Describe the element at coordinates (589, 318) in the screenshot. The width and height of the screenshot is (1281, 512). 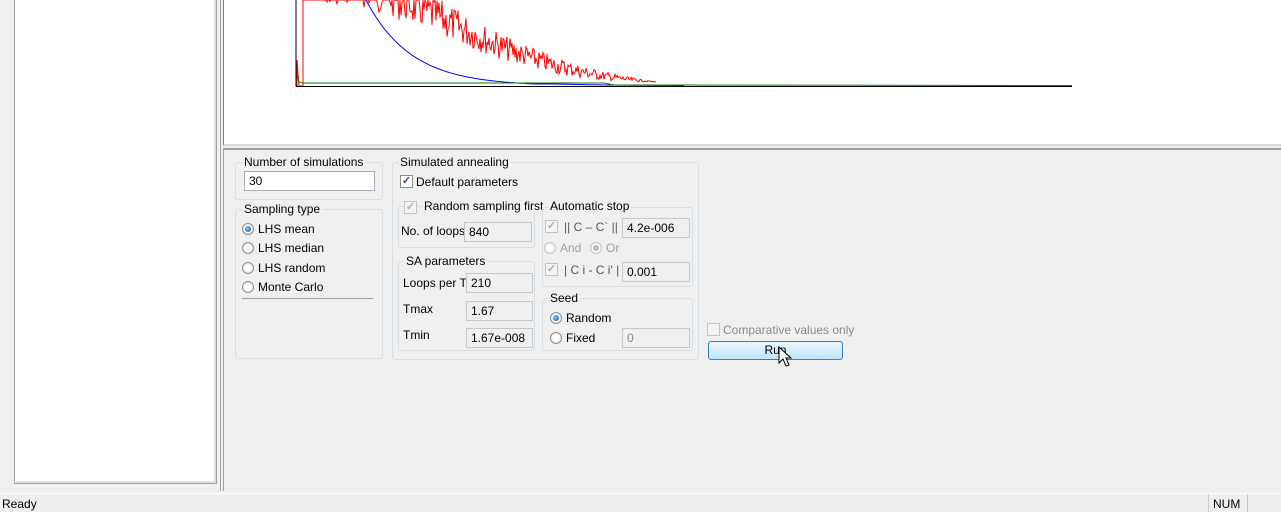
I see `seed-random-label: Random` at that location.